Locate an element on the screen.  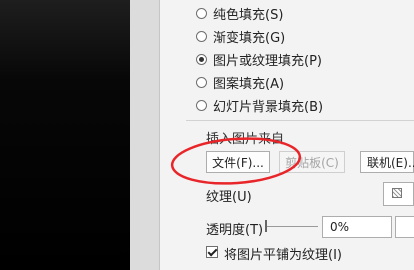
fill-option-label: 幻灯片背景填充(B) is located at coordinates (268, 107).